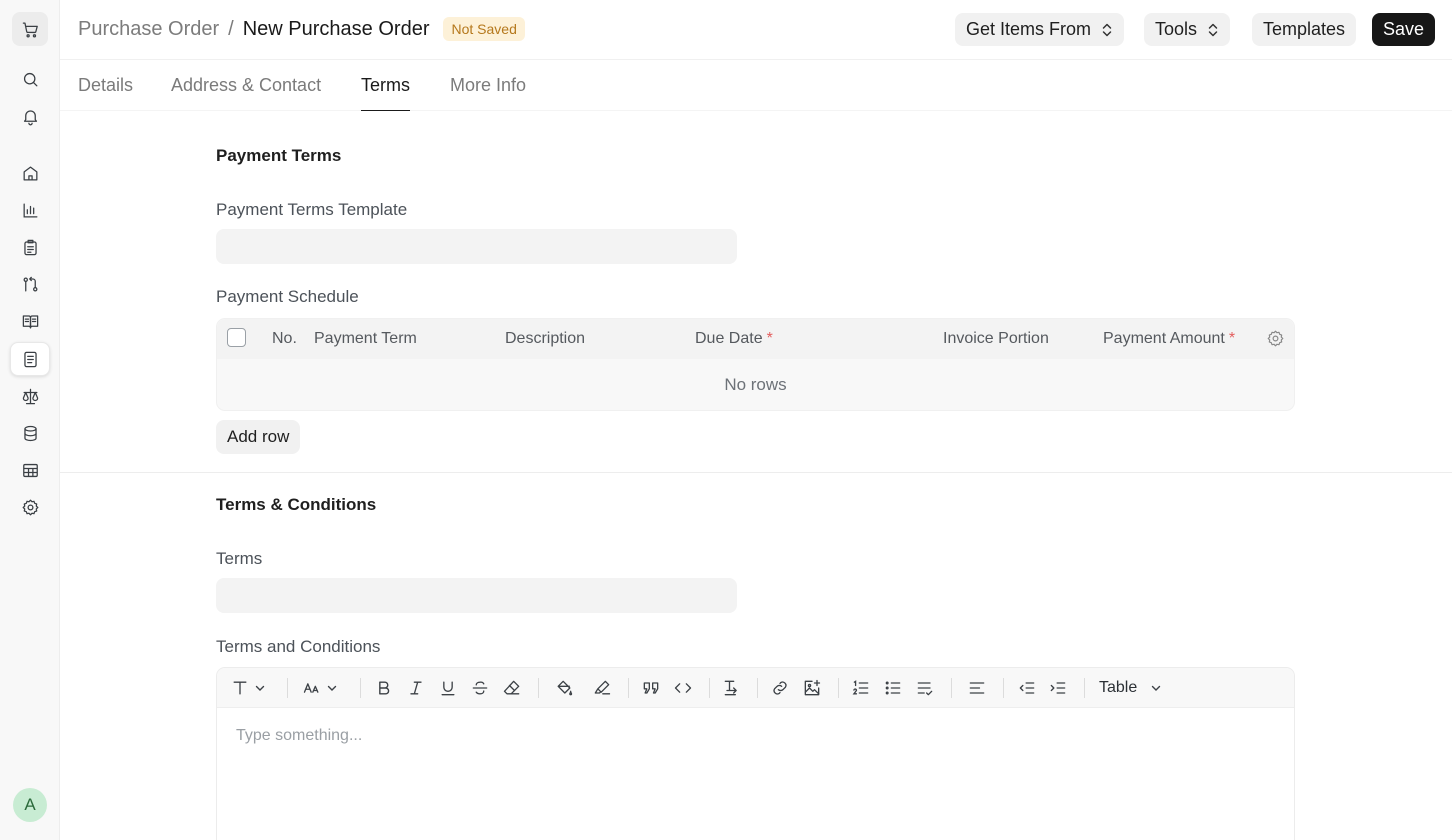  I want to click on status-badge: Not Saved, so click(484, 29).